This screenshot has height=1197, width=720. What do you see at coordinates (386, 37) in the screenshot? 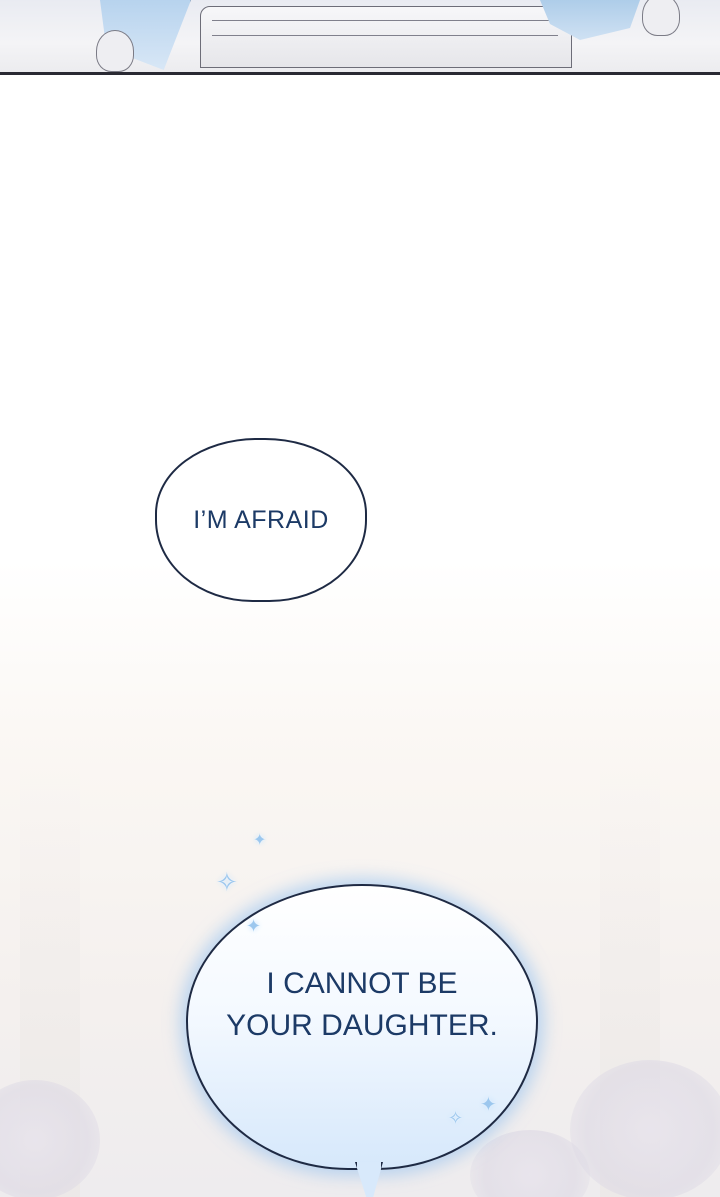
I see `table-illustration` at bounding box center [386, 37].